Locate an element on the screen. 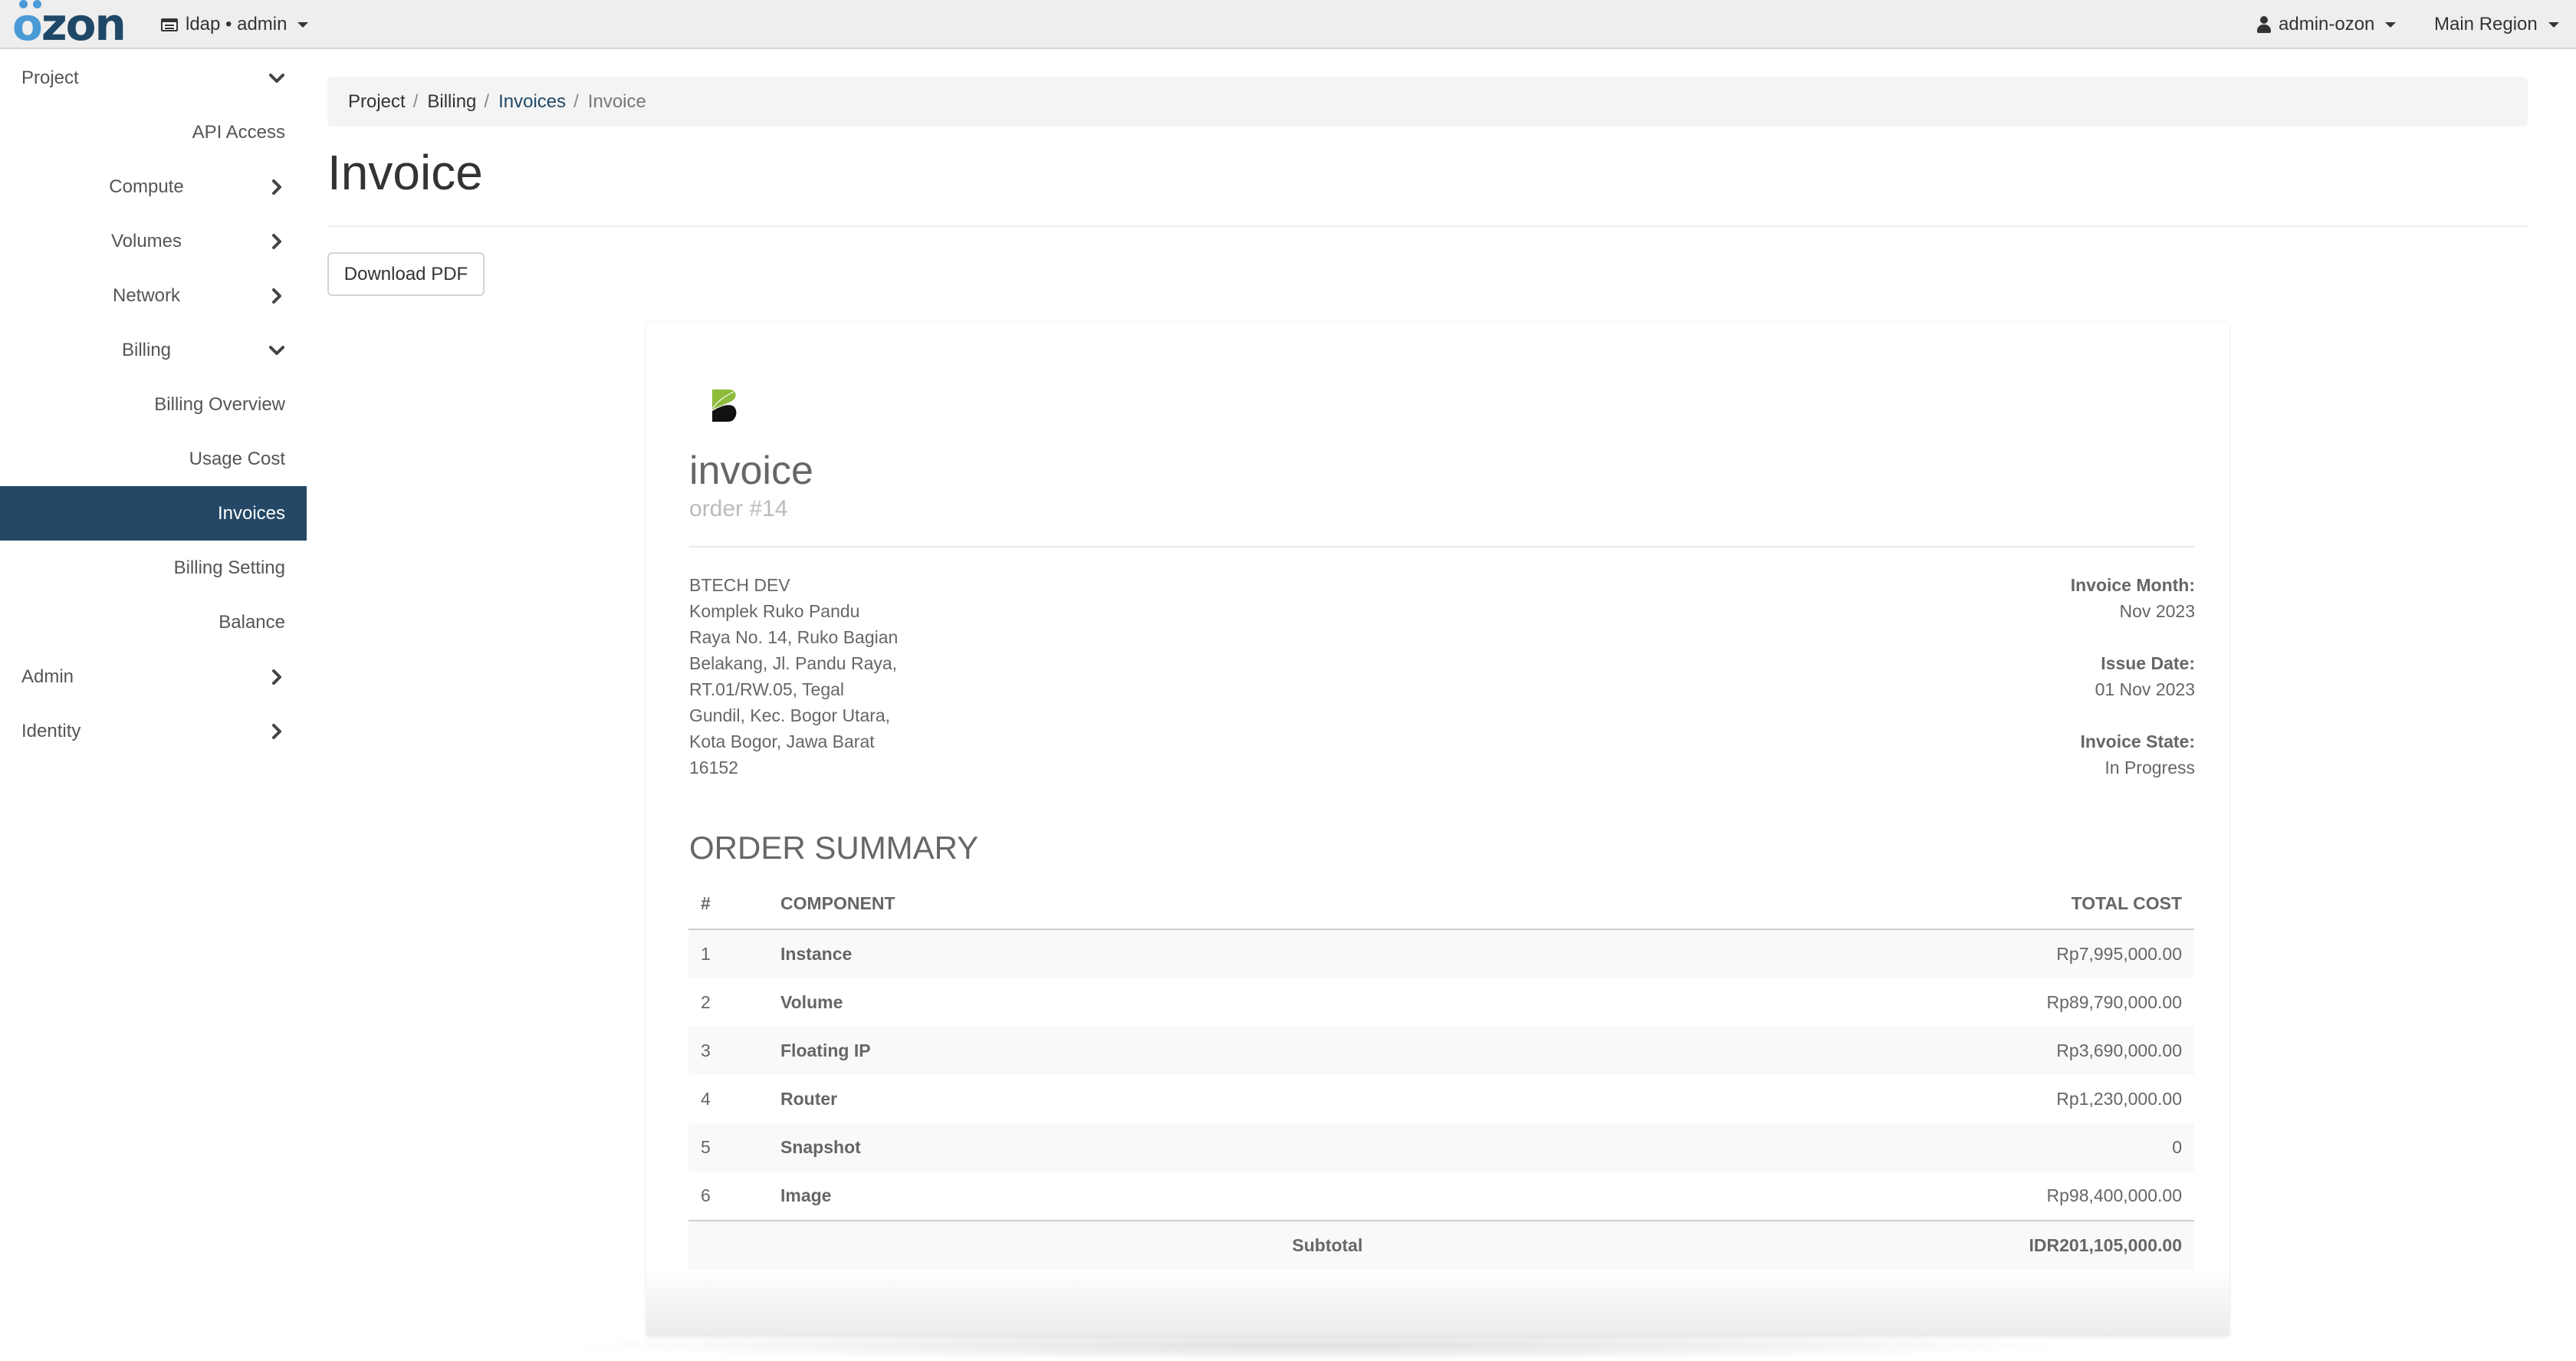 This screenshot has height=1361, width=2576. table-header-row: # COMPONENT TOTAL COST is located at coordinates (1441, 904).